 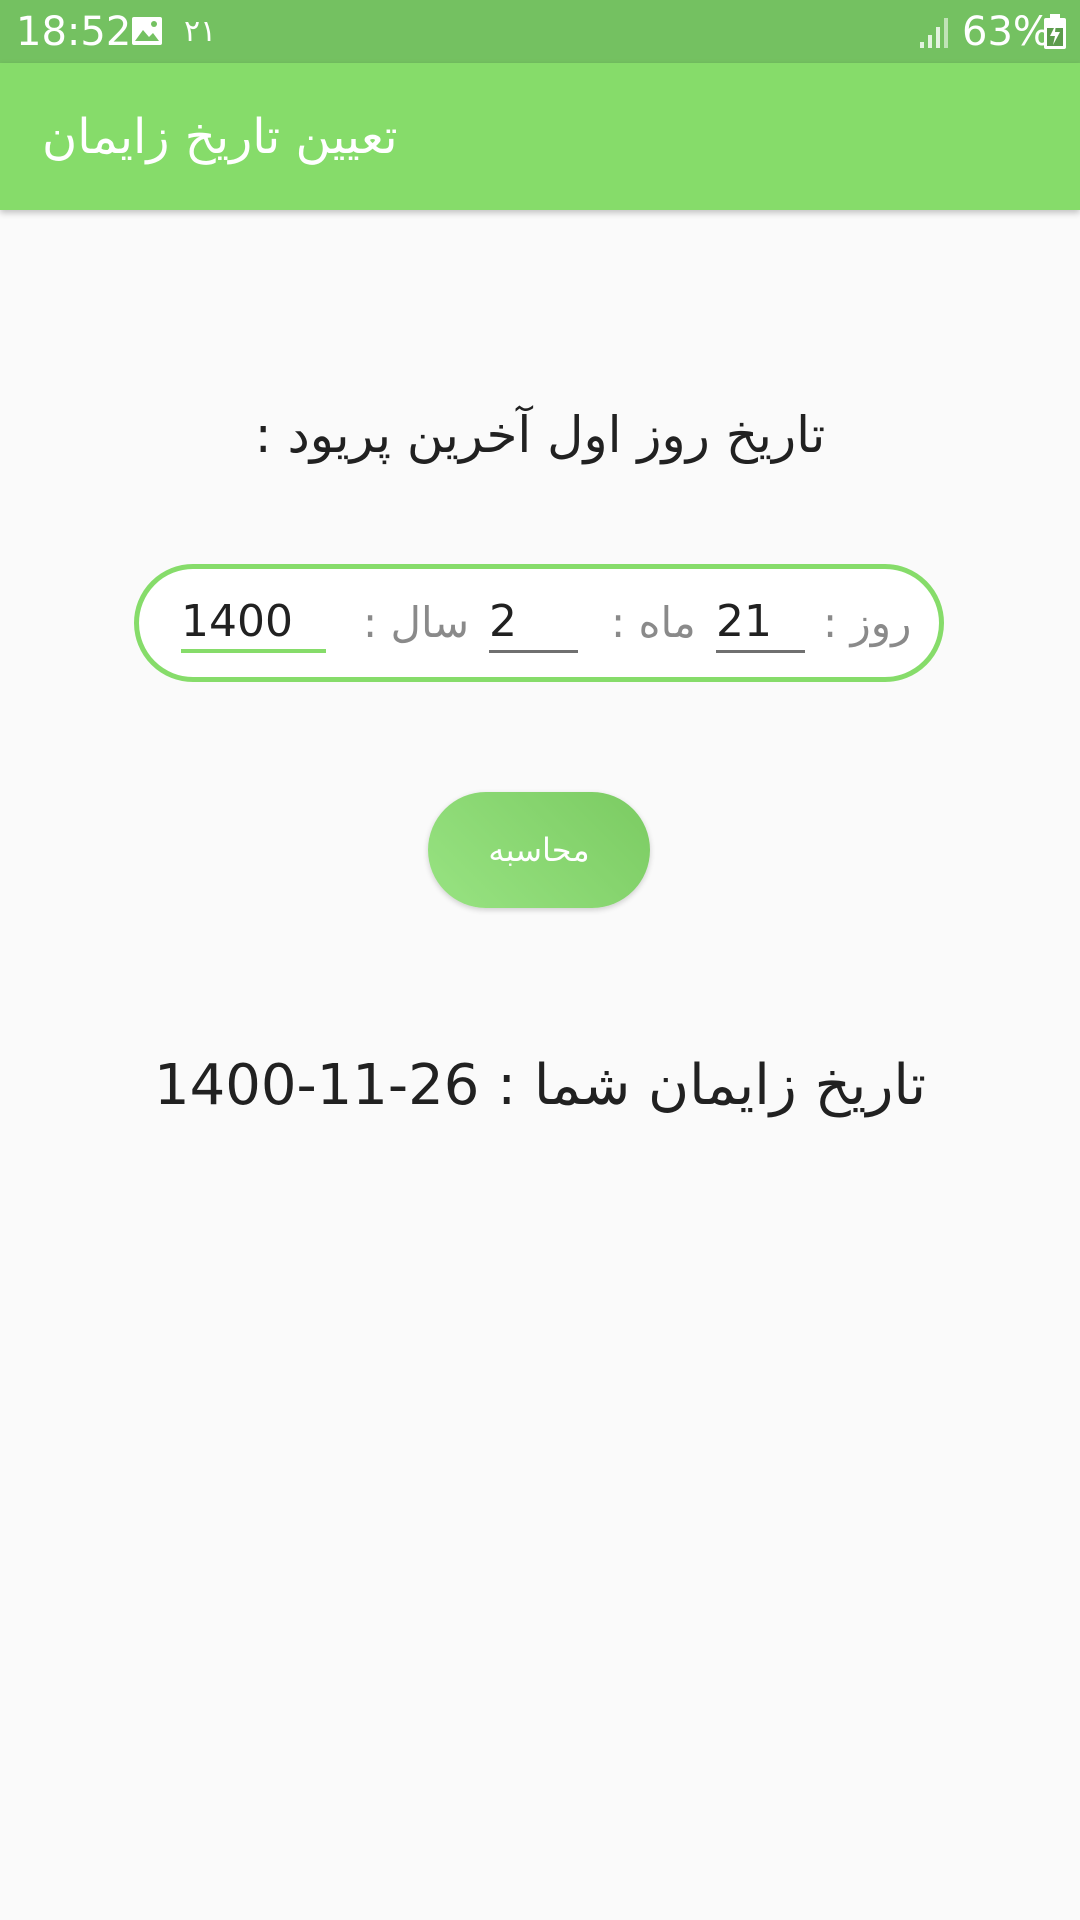 What do you see at coordinates (540, 136) in the screenshot?
I see `app-bar: تعیین تاریخ زایمان` at bounding box center [540, 136].